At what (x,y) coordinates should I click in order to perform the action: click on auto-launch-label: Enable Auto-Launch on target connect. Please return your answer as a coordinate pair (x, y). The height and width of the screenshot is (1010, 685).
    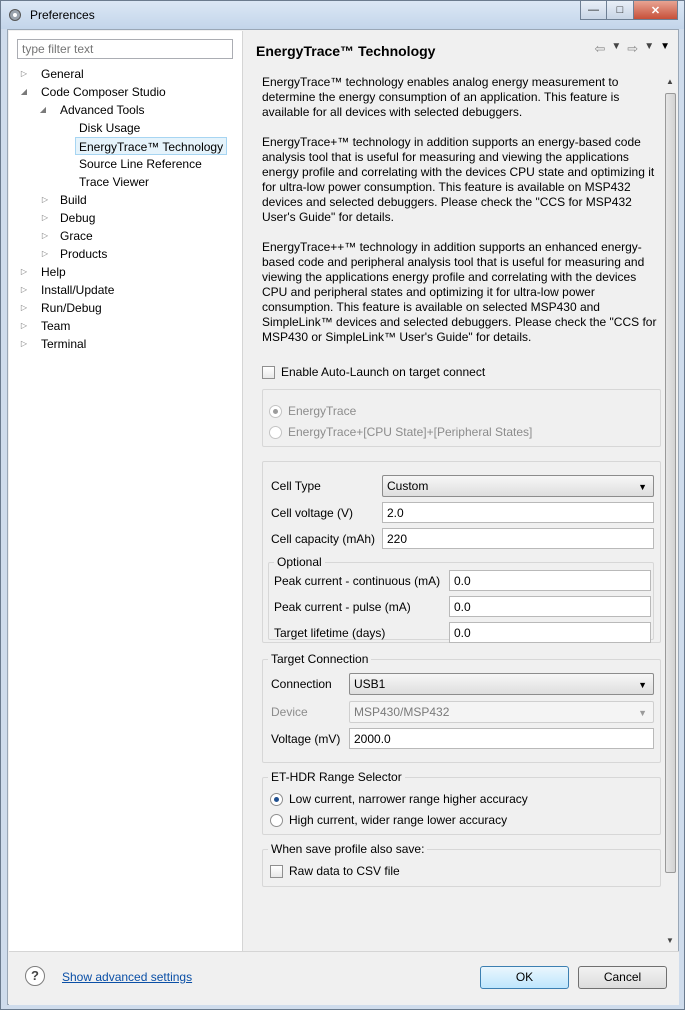
    Looking at the image, I should click on (383, 372).